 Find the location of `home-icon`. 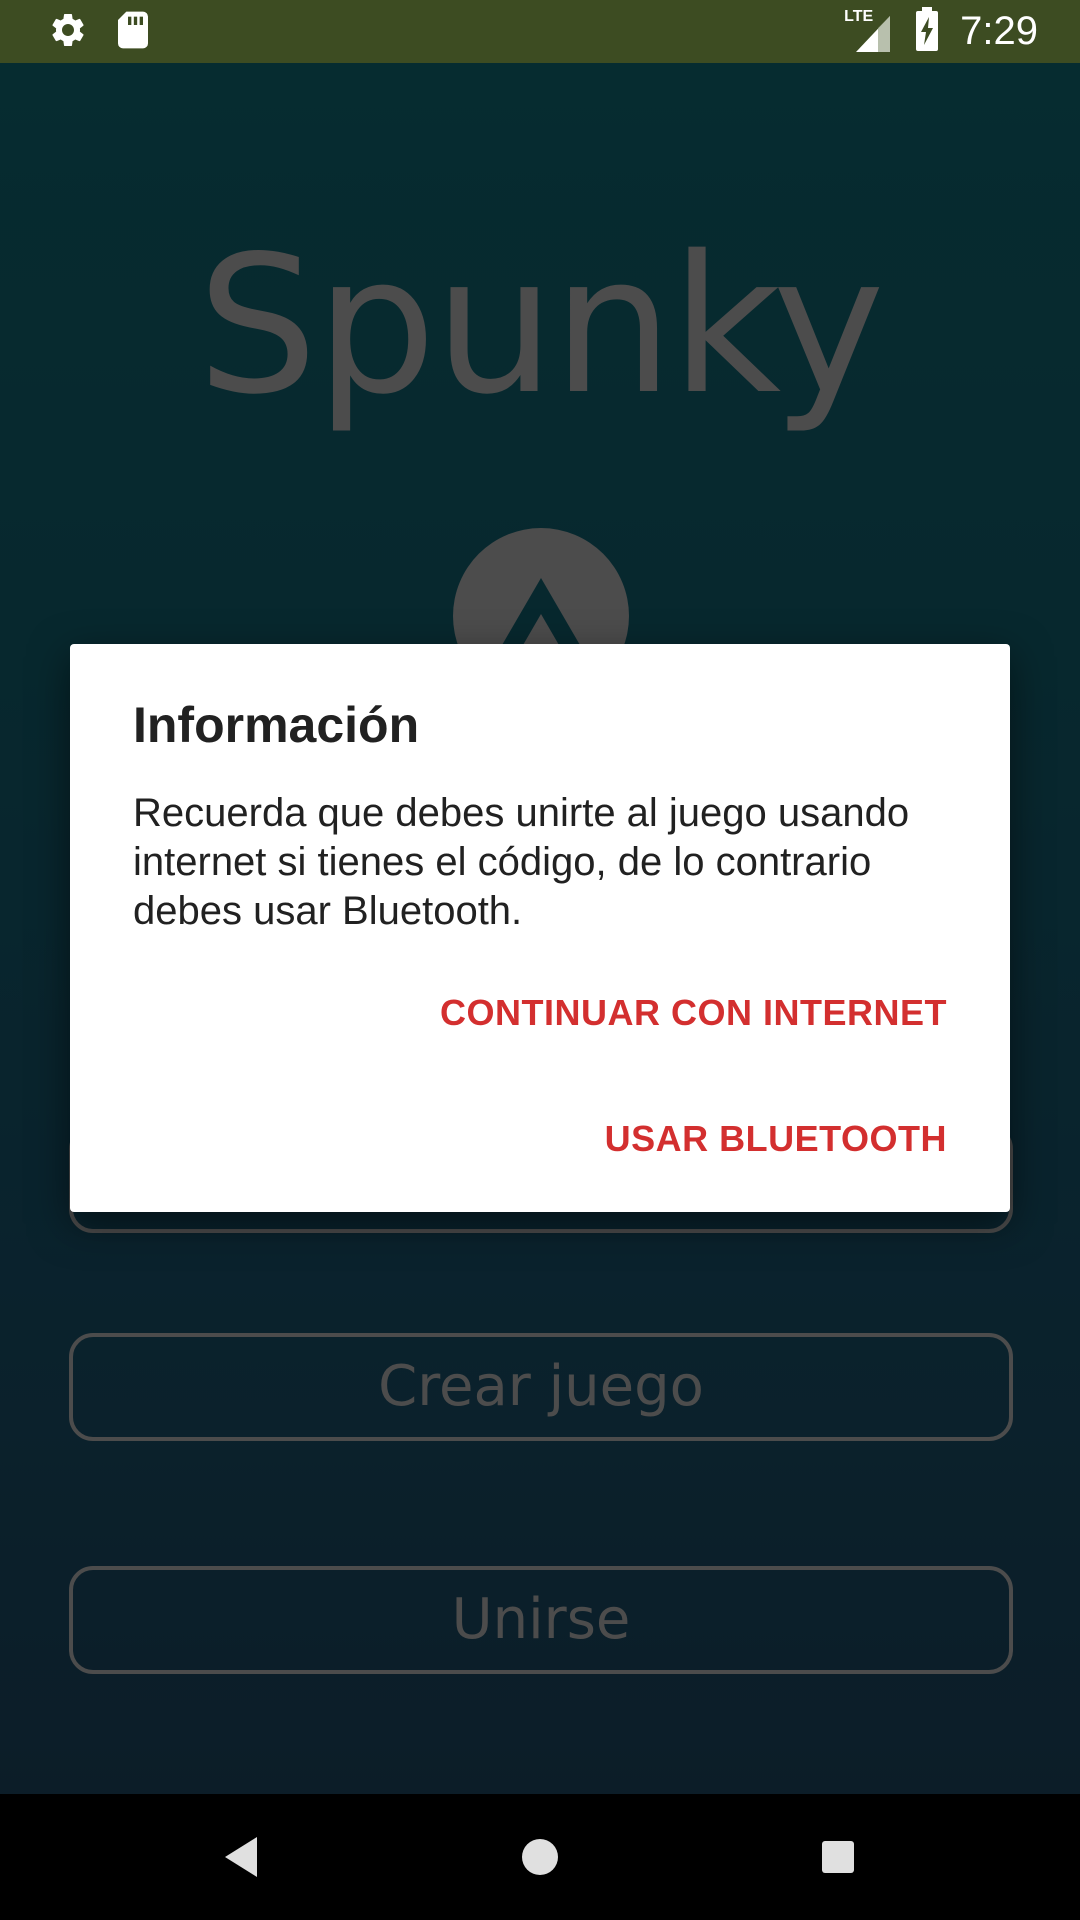

home-icon is located at coordinates (540, 1857).